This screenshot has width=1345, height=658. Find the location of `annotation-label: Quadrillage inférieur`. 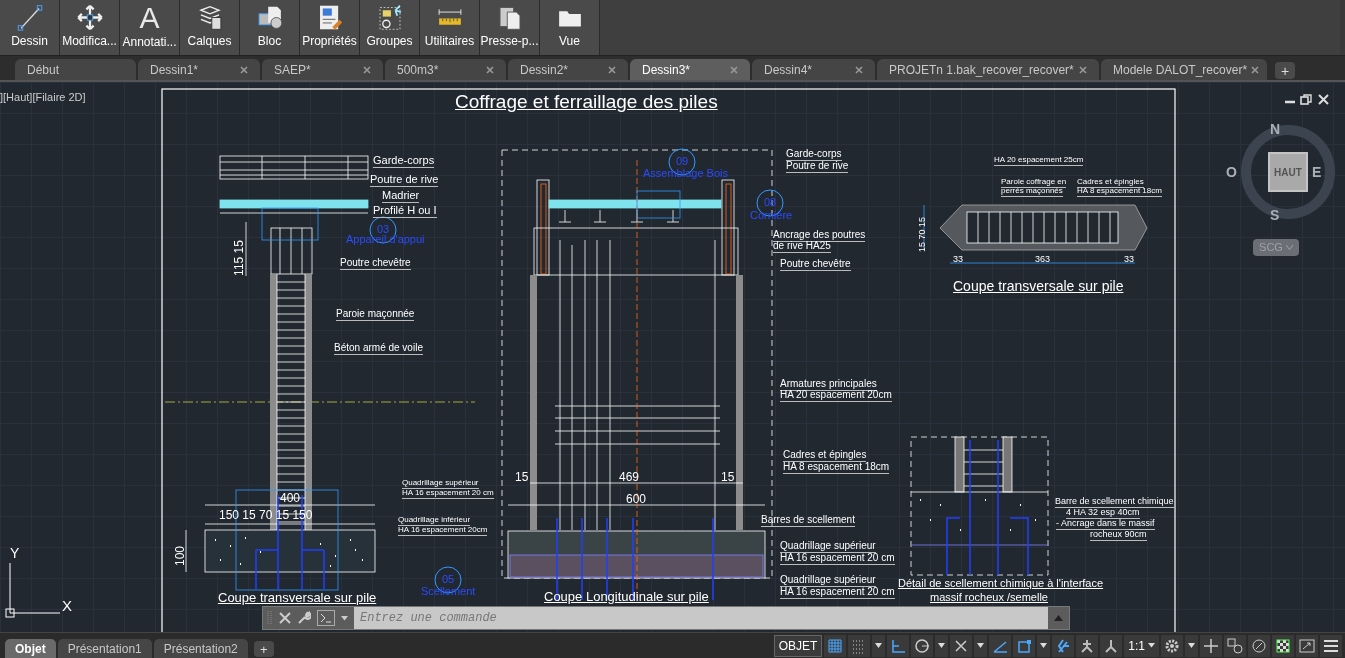

annotation-label: Quadrillage inférieur is located at coordinates (434, 521).